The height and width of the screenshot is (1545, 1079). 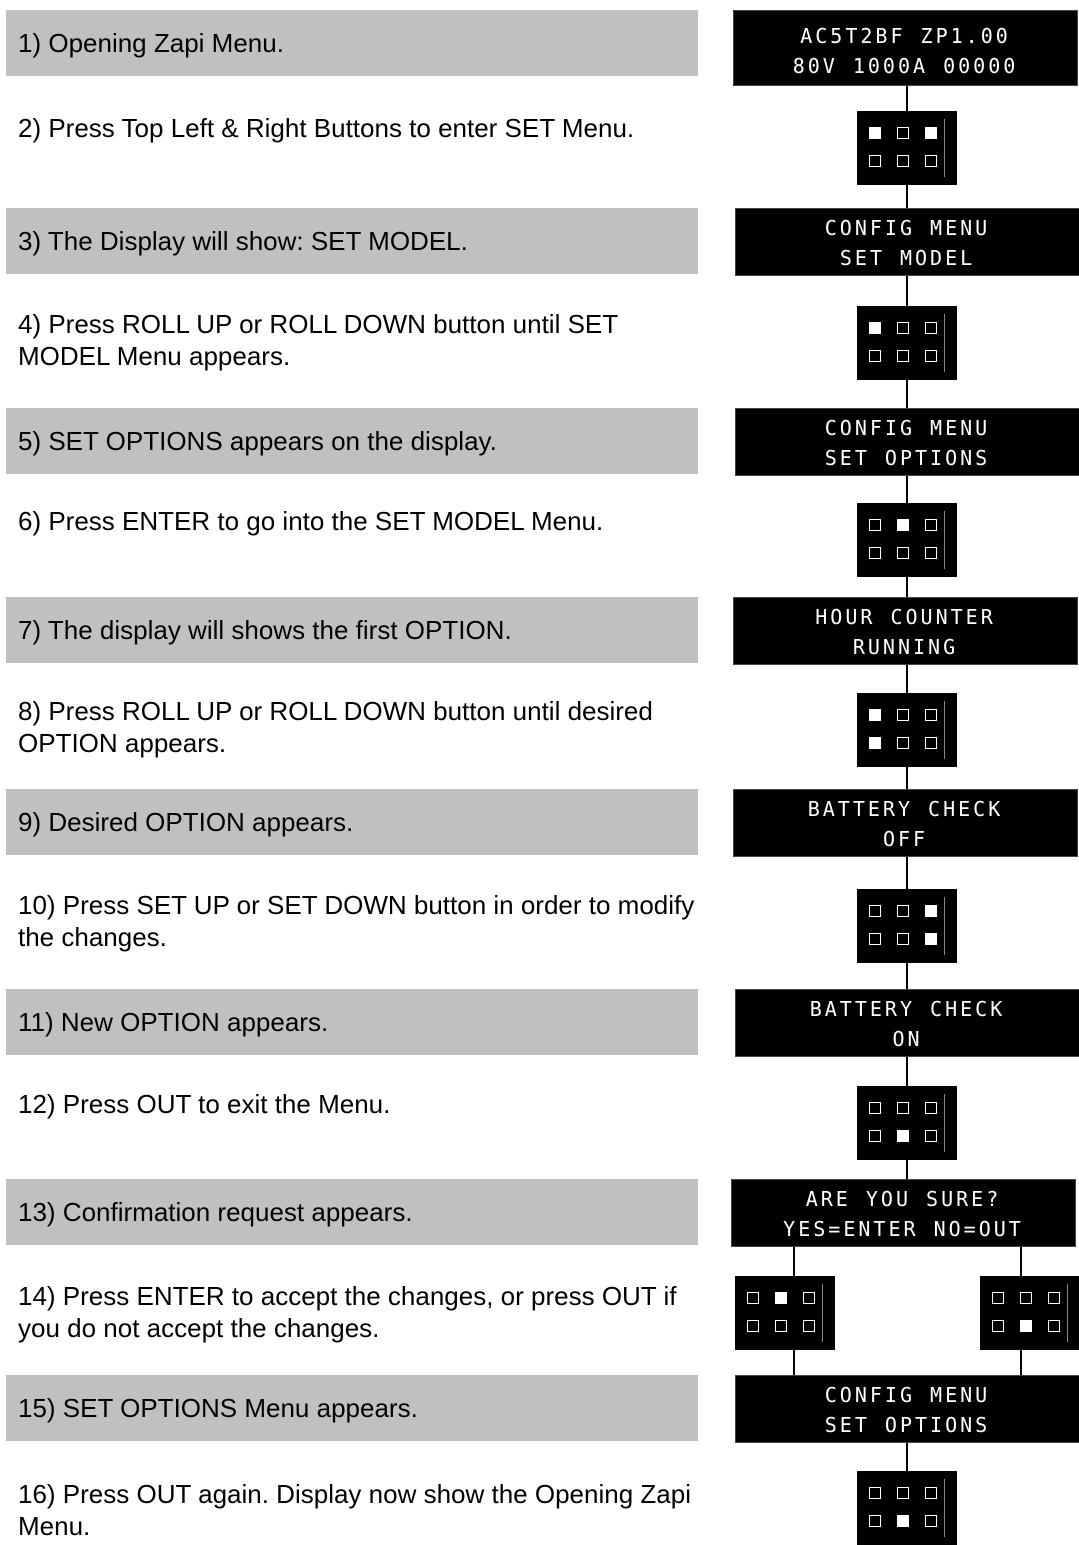 I want to click on lcd-display: HOUR COUNTER RUNNING, so click(x=905, y=631).